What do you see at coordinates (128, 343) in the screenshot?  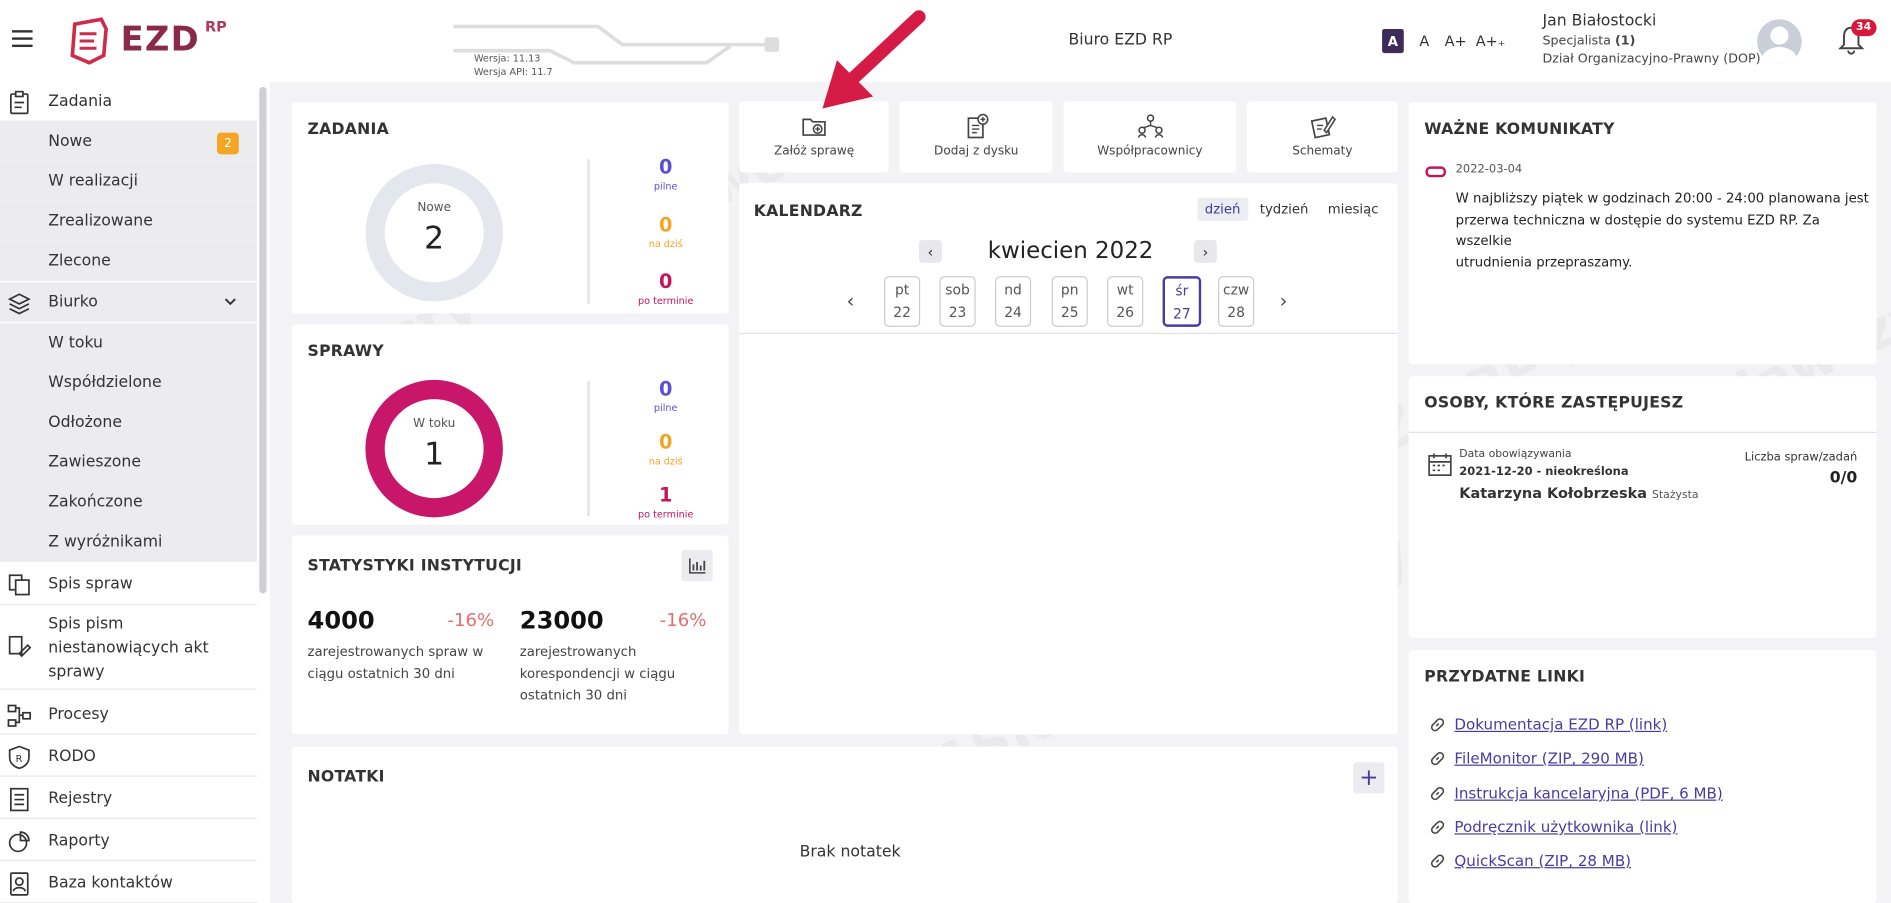 I see `sidebar-item-w-toku: W toku` at bounding box center [128, 343].